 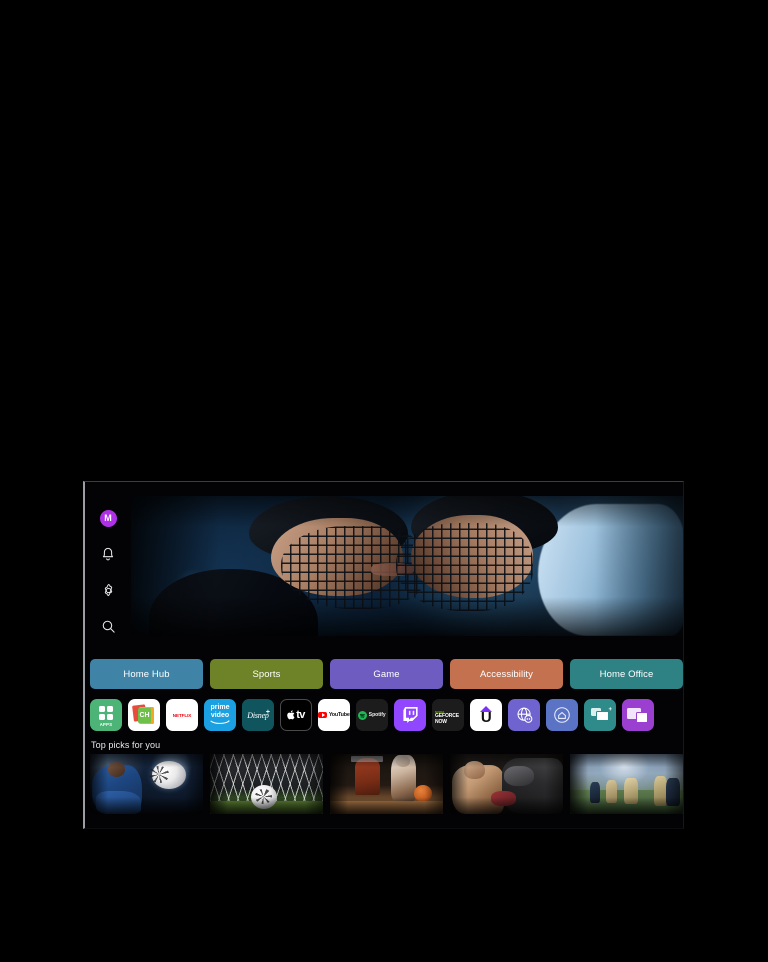 I want to click on nav-chip-label: Accessibility, so click(x=506, y=674).